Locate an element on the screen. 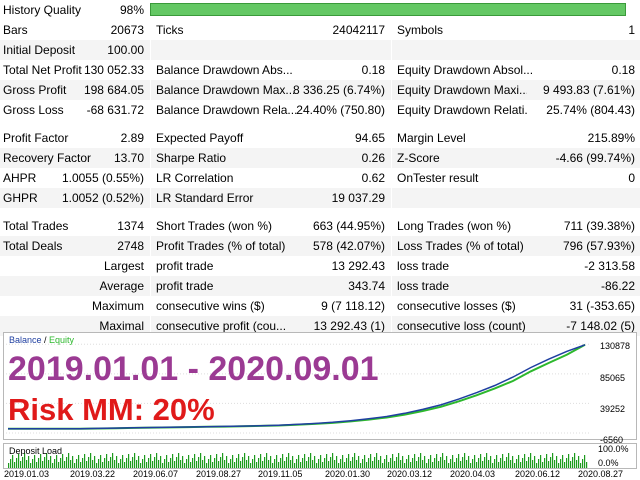  stat-value: 24042117 is located at coordinates (359, 30).